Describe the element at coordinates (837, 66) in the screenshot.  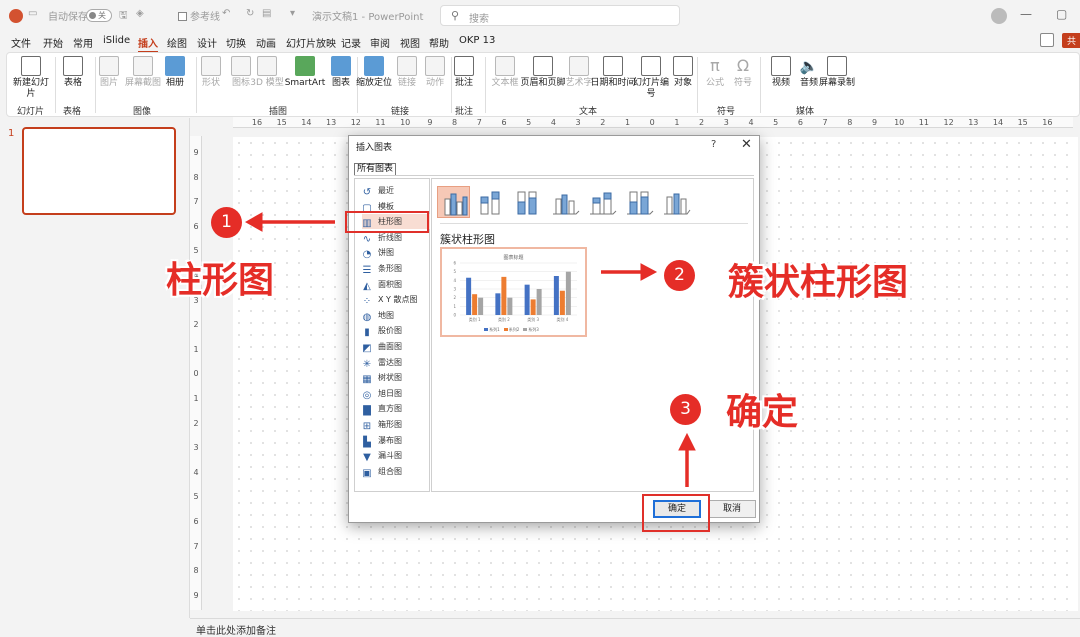
I see `screen-record-icon` at that location.